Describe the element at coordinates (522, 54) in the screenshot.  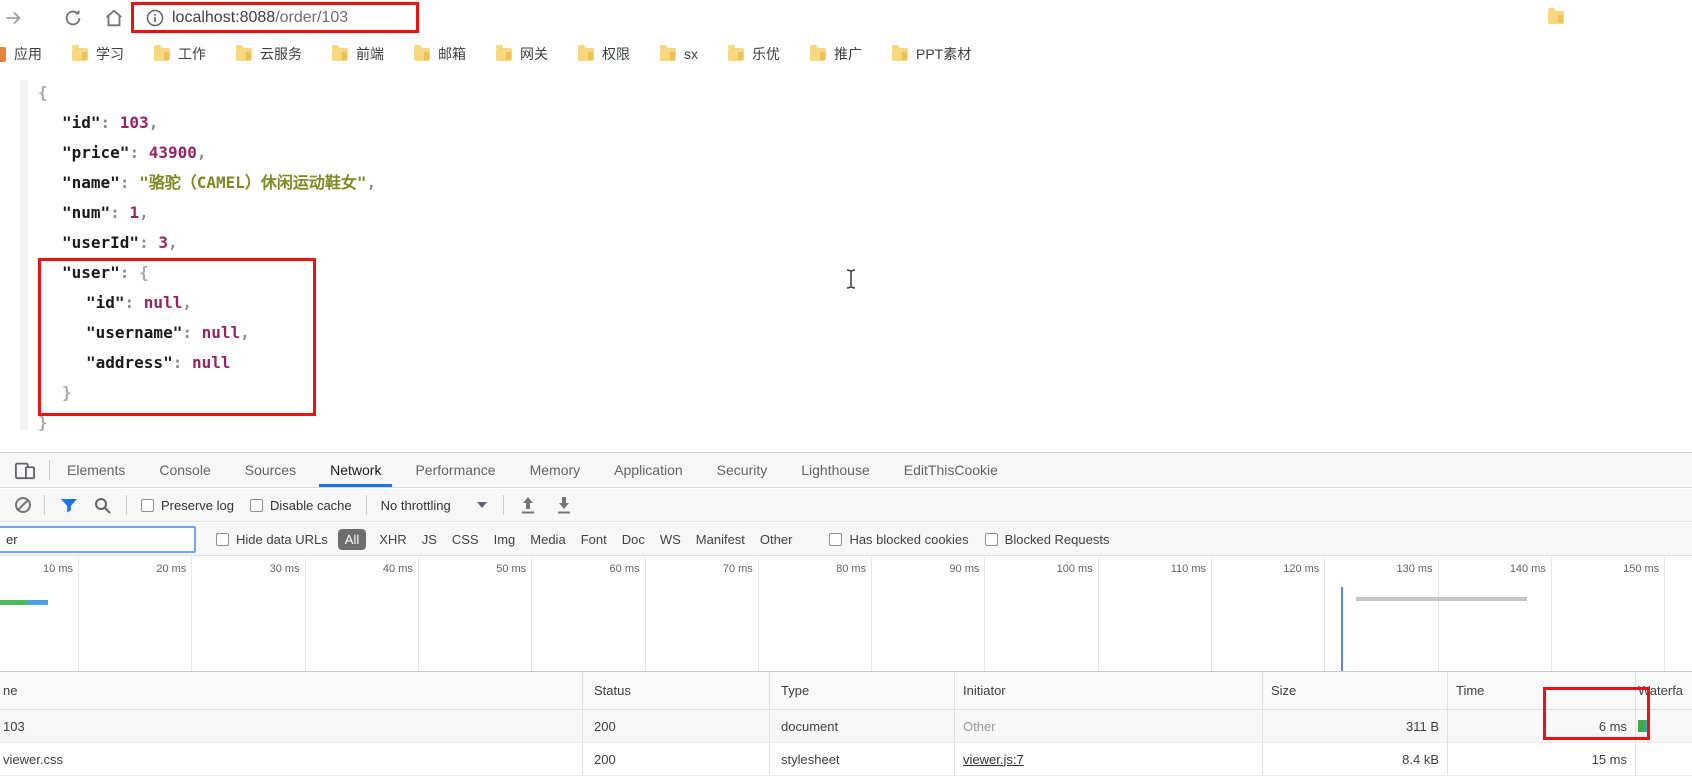
I see `bookmark-folder: 网关` at that location.